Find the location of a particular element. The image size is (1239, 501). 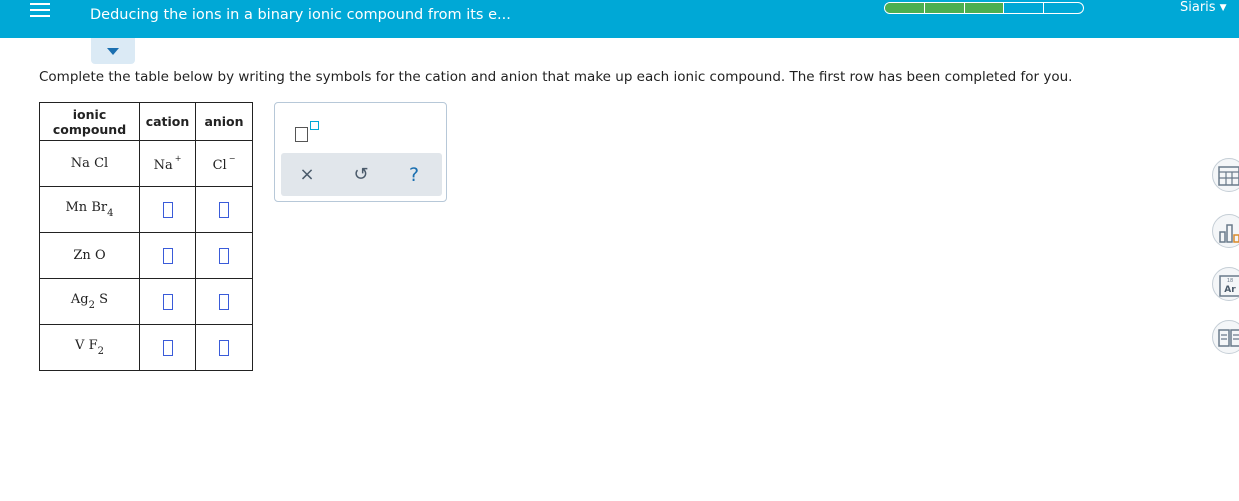

menu-icon is located at coordinates (40, 10).